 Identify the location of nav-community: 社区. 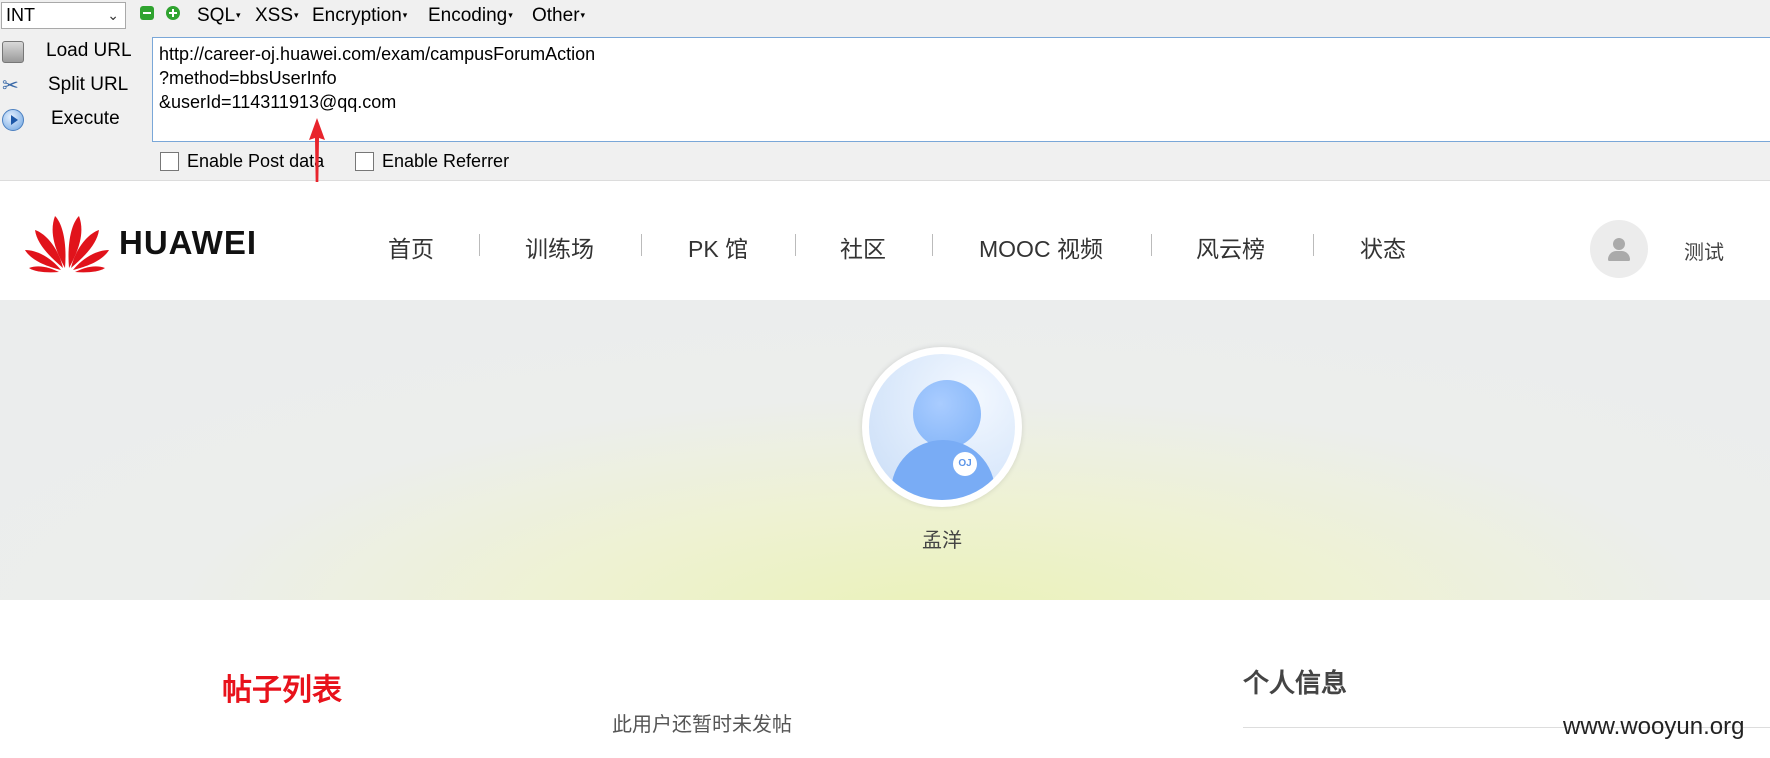
(863, 247).